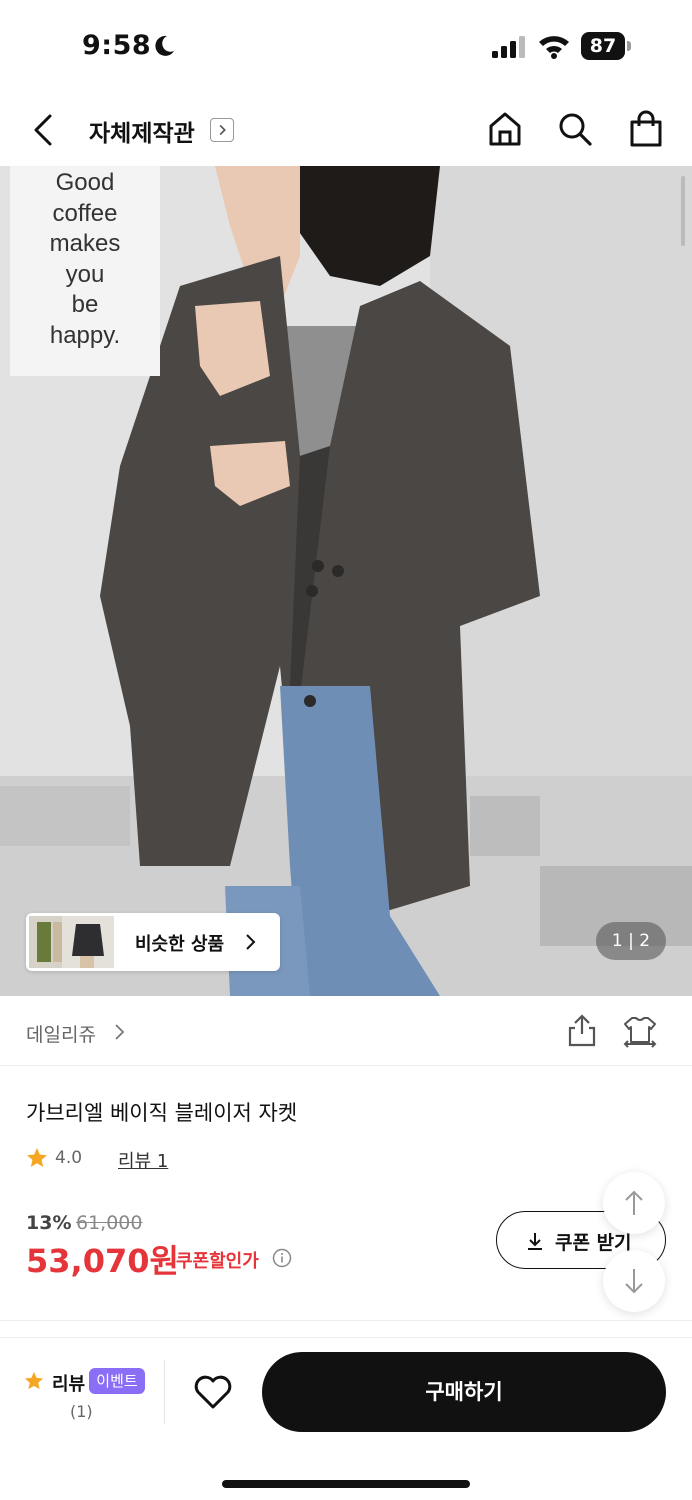  I want to click on poster-line: Good, so click(85, 182).